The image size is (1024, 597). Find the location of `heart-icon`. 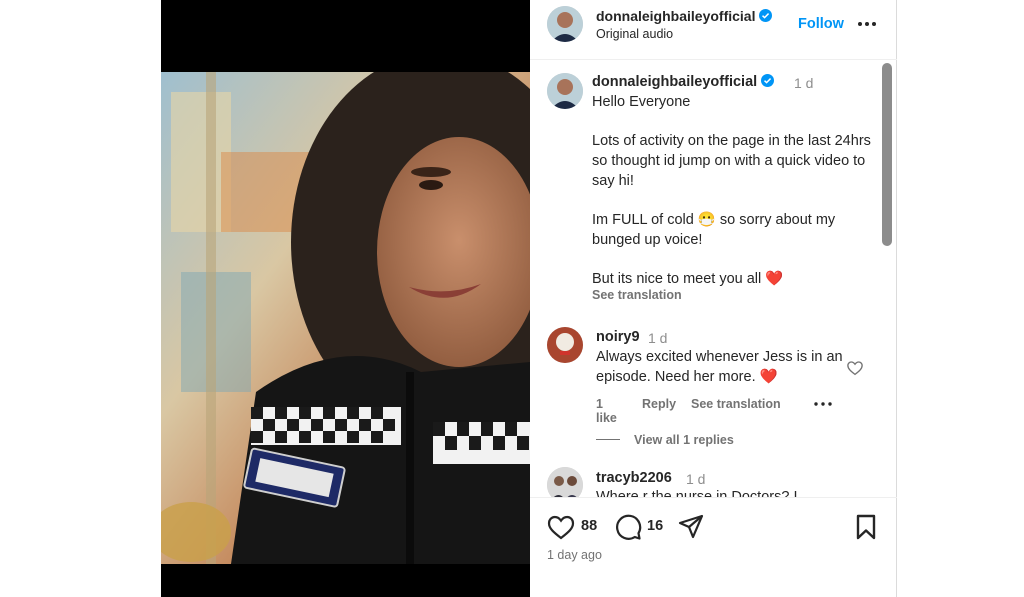

heart-icon is located at coordinates (561, 527).